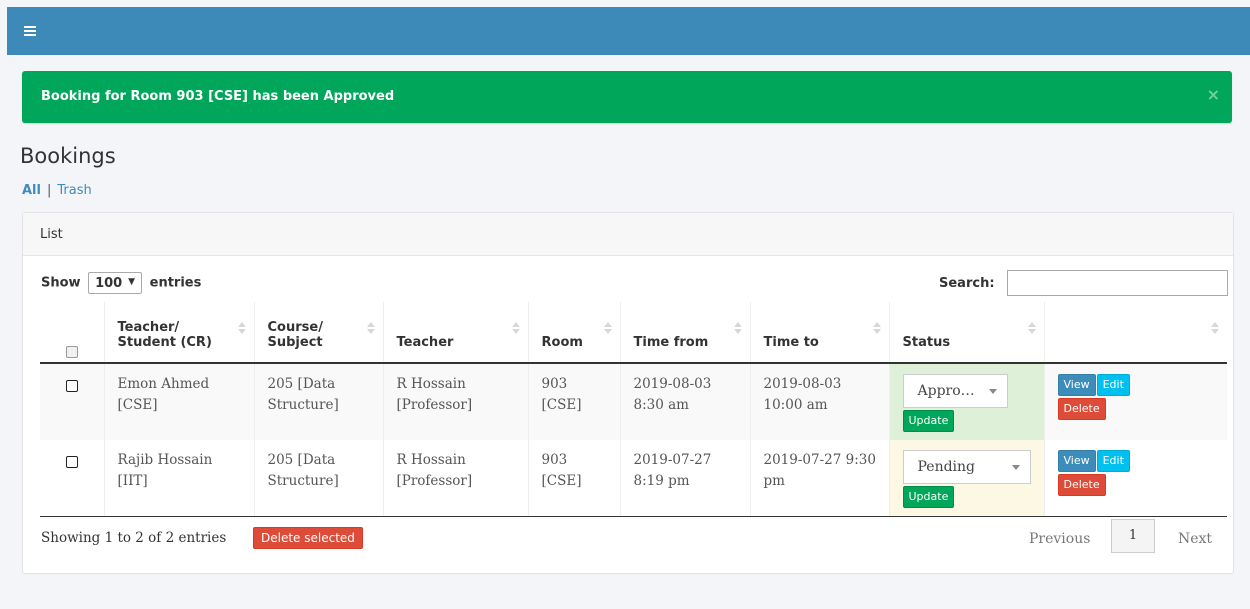 The width and height of the screenshot is (1250, 609). Describe the element at coordinates (819, 333) in the screenshot. I see `column-header-time-to: Time to` at that location.